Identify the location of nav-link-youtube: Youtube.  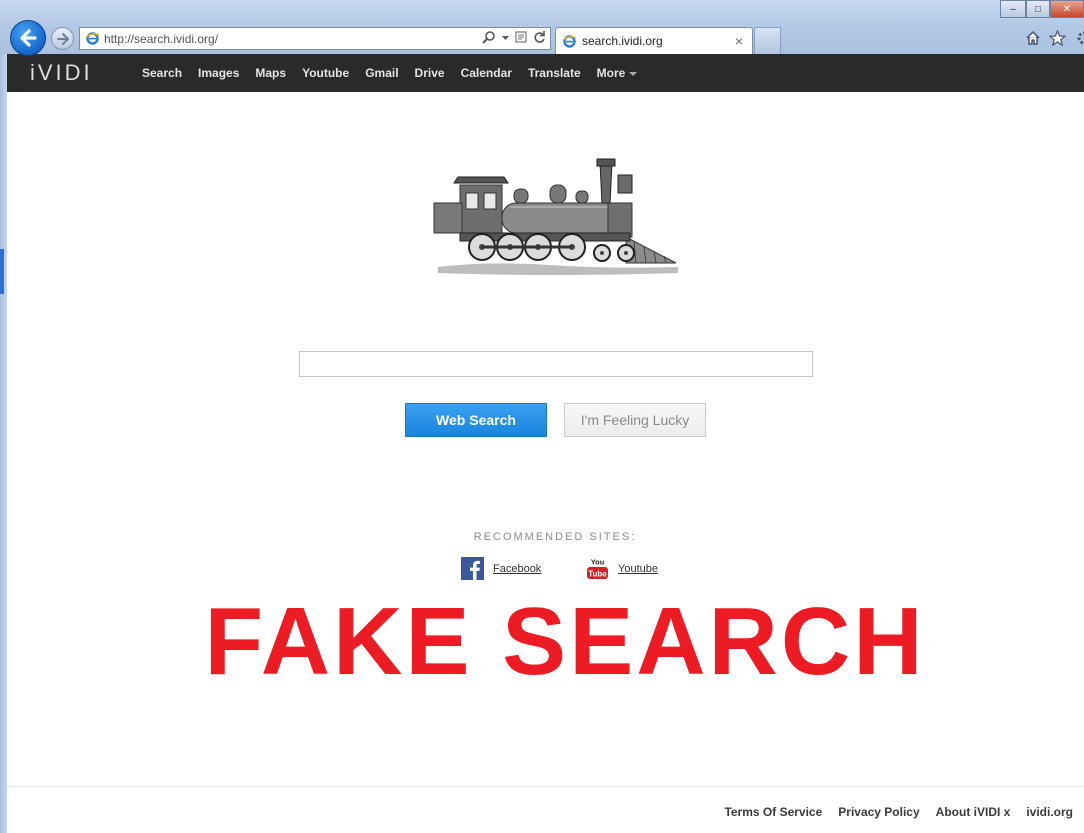
(325, 73).